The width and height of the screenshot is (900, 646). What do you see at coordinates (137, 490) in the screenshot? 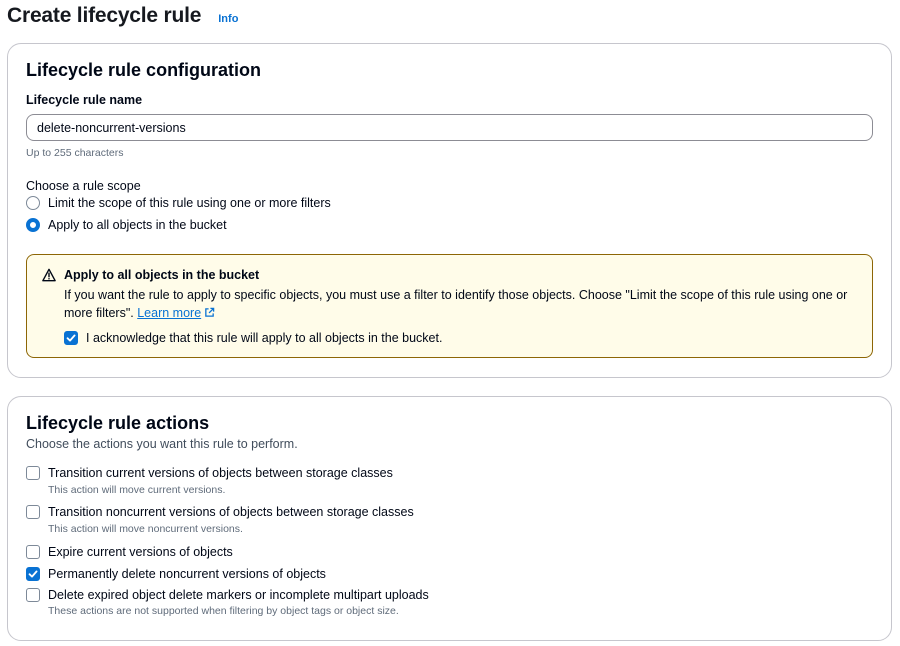
I see `action-transition-current-description: This action will move current versions.` at bounding box center [137, 490].